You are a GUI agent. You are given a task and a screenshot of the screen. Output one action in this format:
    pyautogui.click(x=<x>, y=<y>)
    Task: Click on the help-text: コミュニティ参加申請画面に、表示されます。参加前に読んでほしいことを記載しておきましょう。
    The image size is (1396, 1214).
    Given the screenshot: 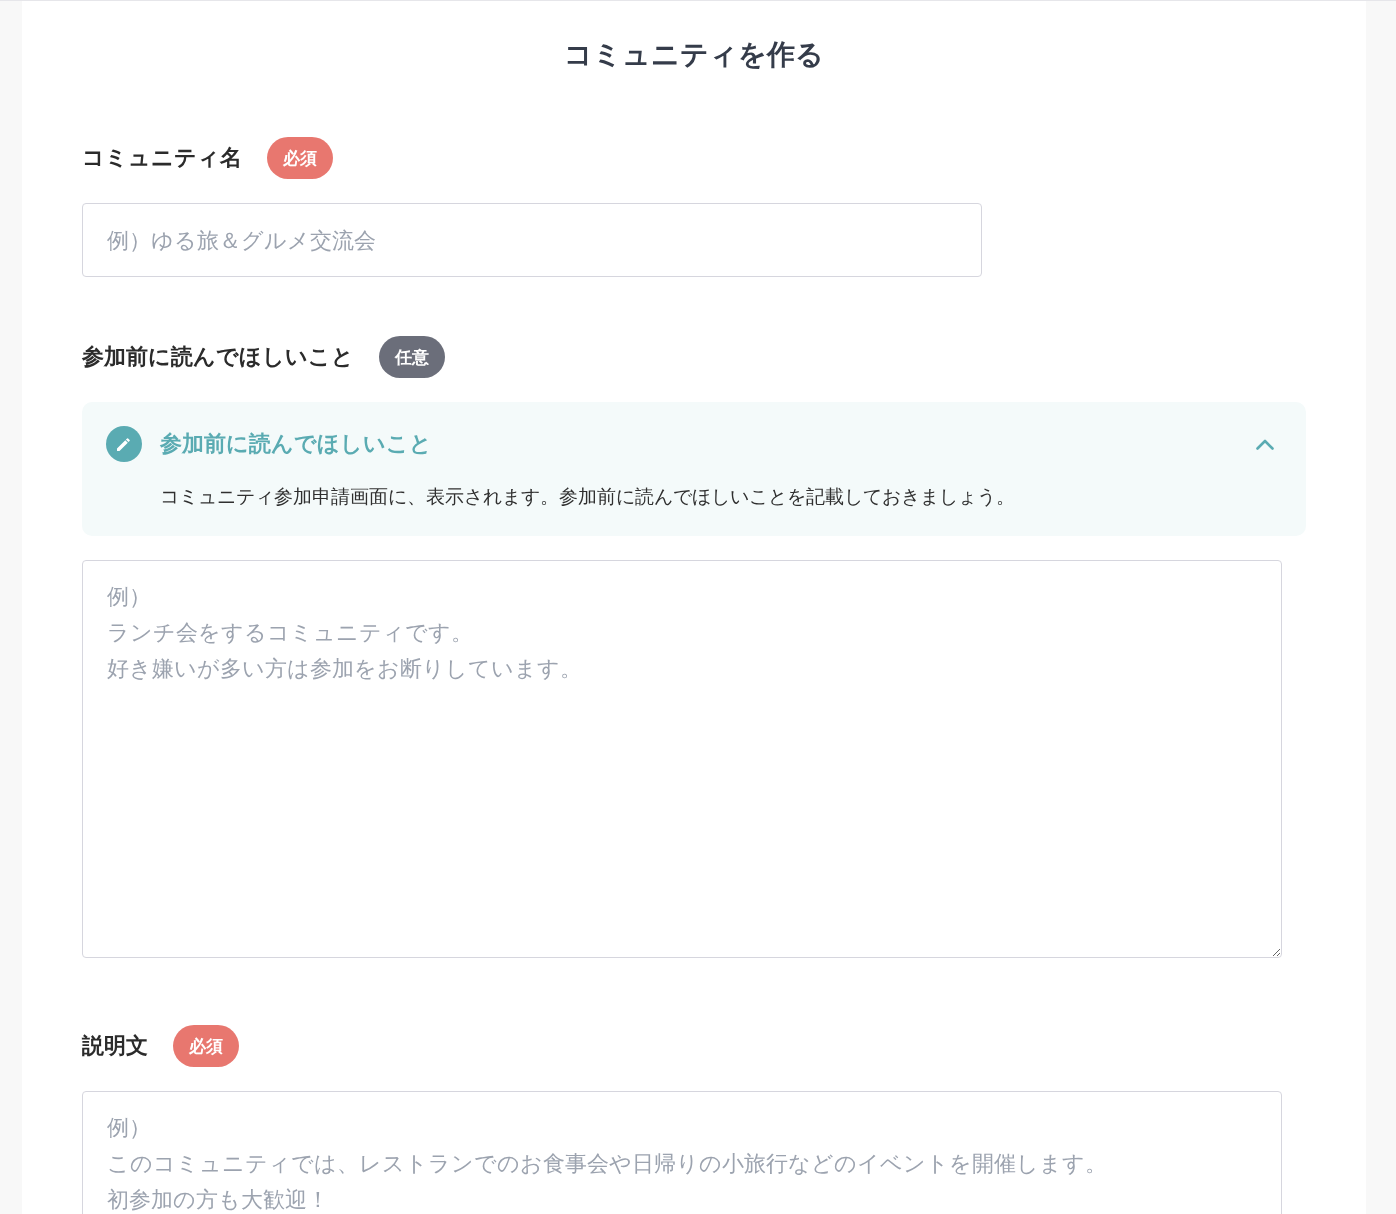 What is the action you would take?
    pyautogui.click(x=588, y=496)
    